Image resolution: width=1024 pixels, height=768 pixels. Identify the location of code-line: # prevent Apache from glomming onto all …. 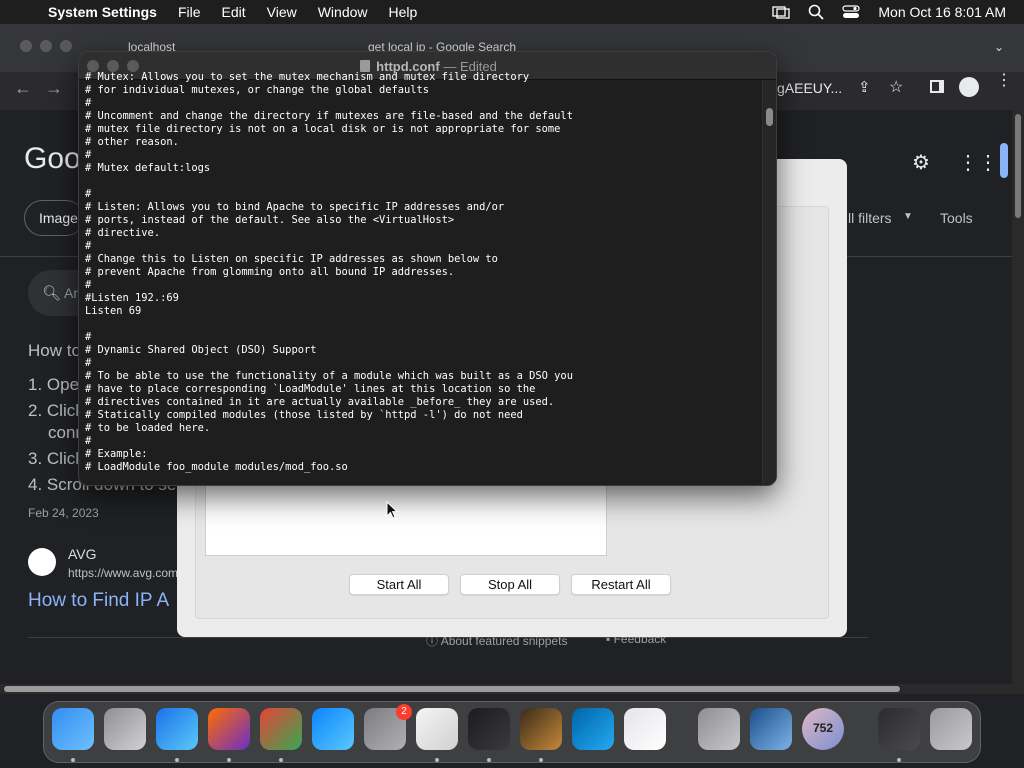
(422, 272).